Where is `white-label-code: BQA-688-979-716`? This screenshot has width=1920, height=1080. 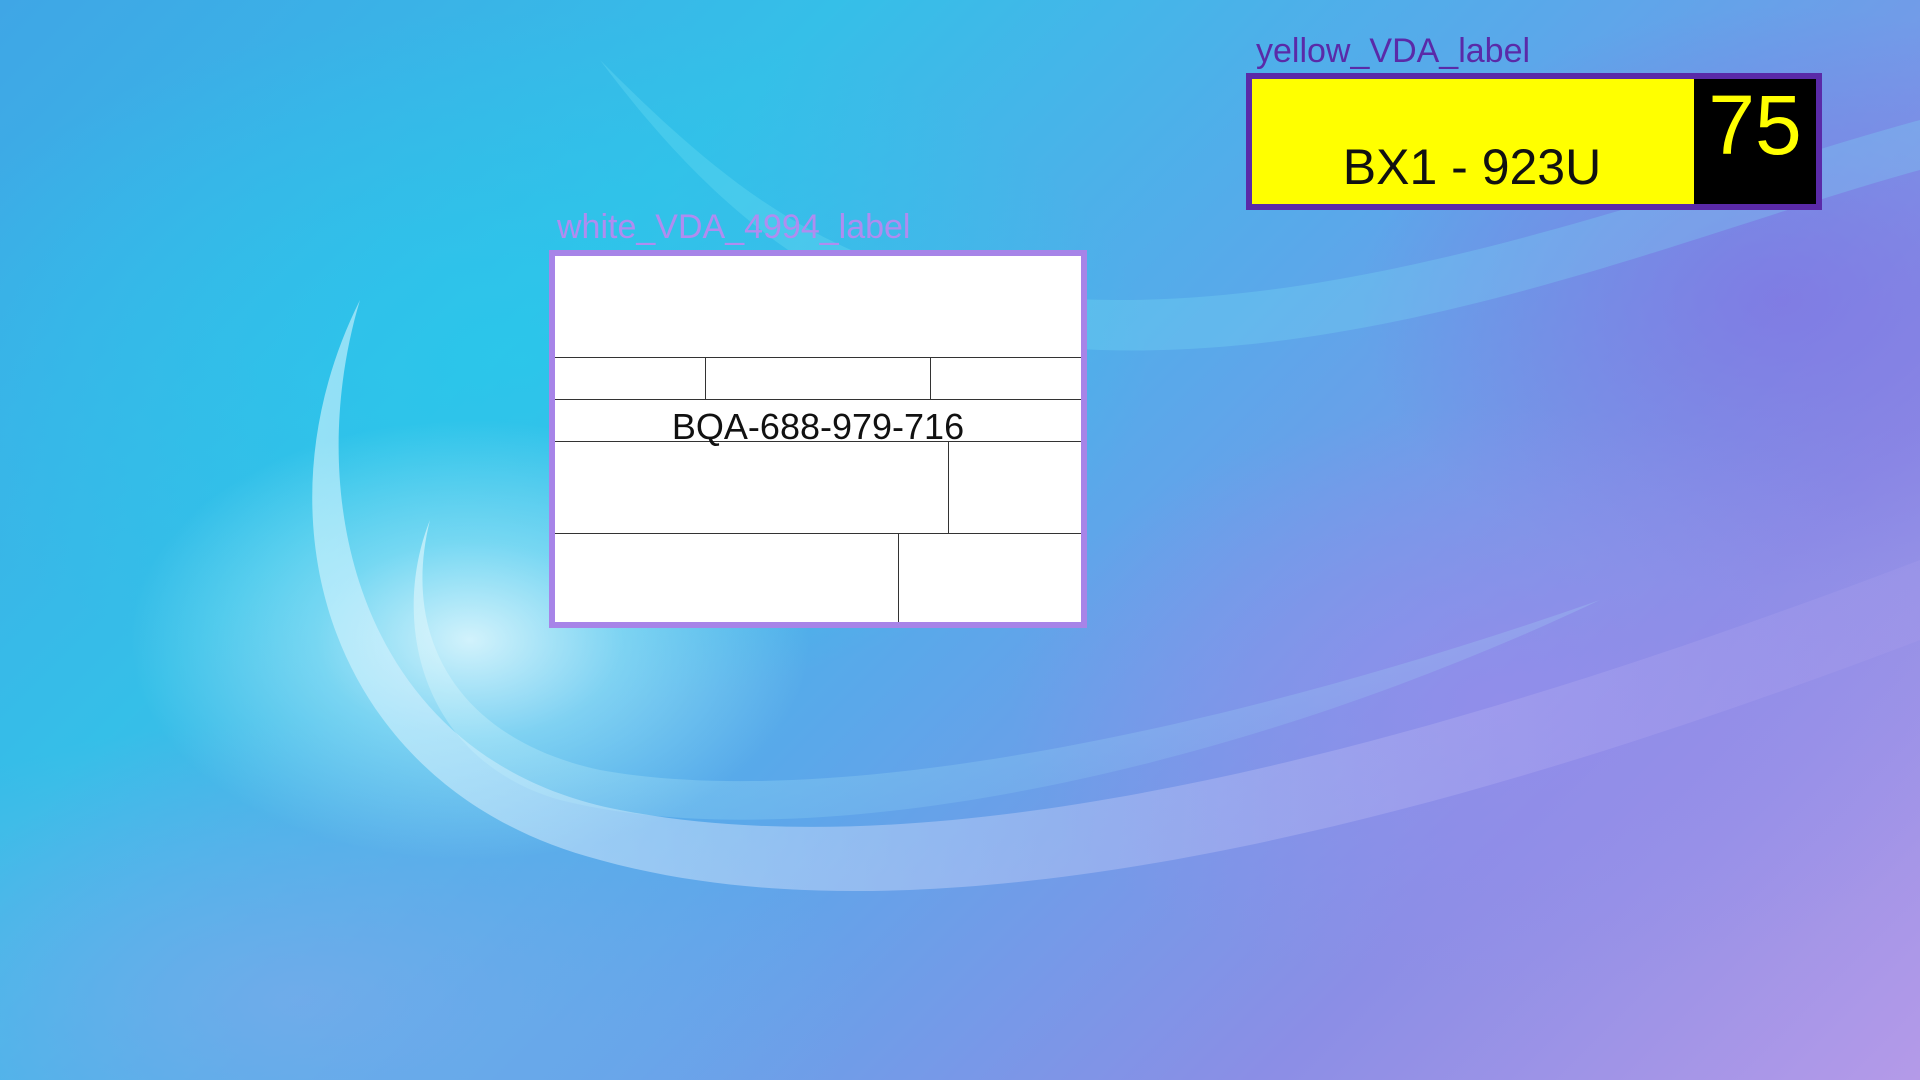 white-label-code: BQA-688-979-716 is located at coordinates (818, 426).